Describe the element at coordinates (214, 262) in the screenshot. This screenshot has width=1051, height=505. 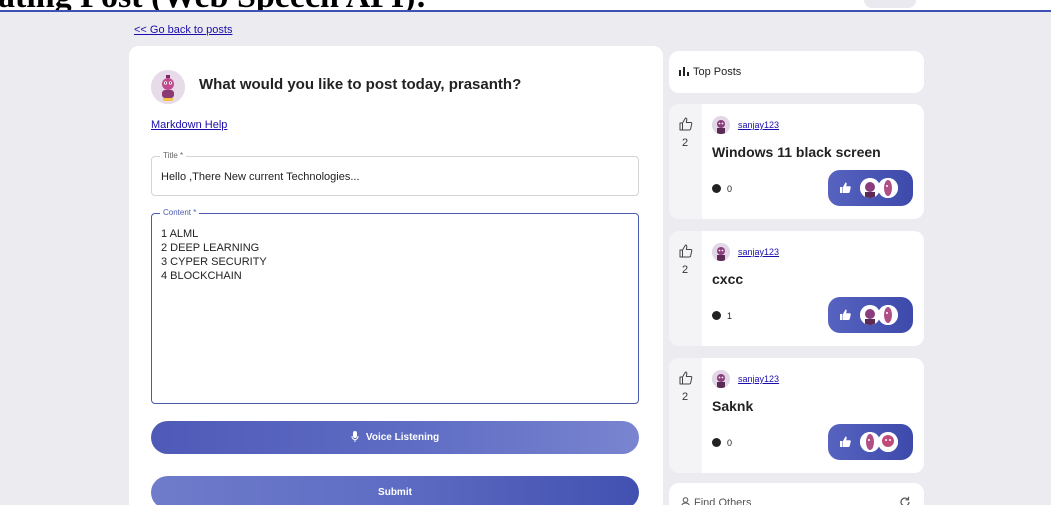
I see `content-line: 3 CYPER SECURITY` at that location.